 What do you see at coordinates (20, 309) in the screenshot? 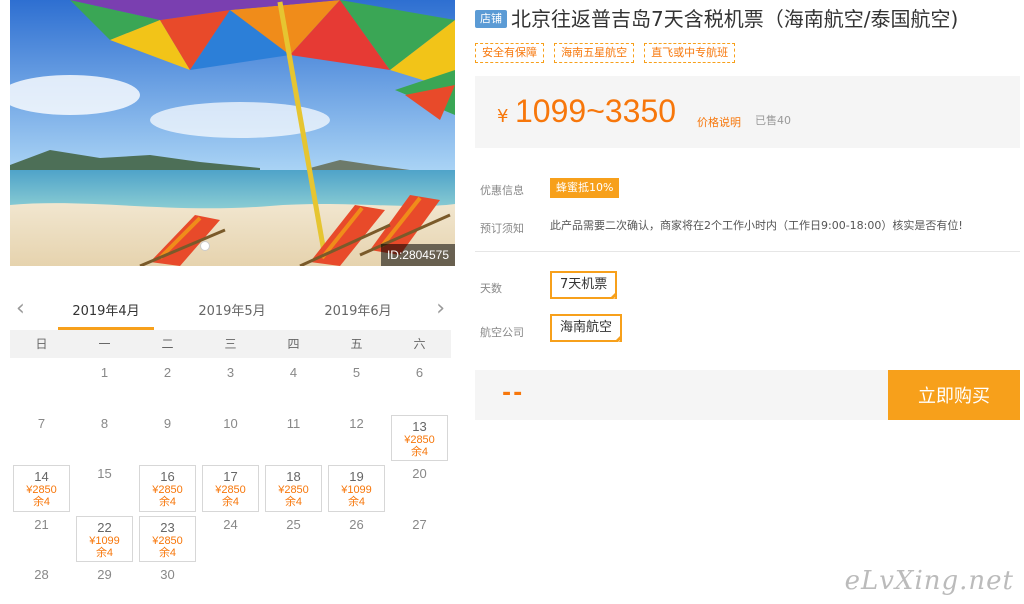
I see `prev-month-chevron-left-icon: ‹` at bounding box center [20, 309].